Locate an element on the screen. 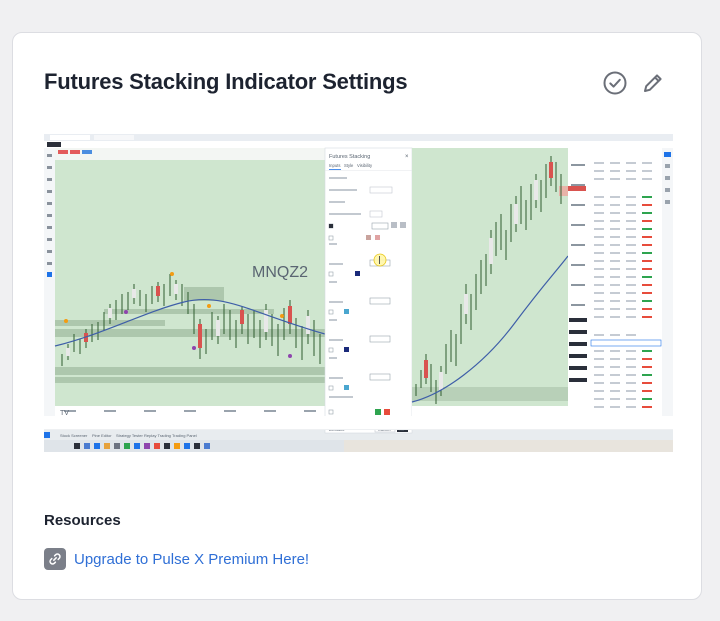 The image size is (720, 621). dialog-tab-style: Style is located at coordinates (349, 165).